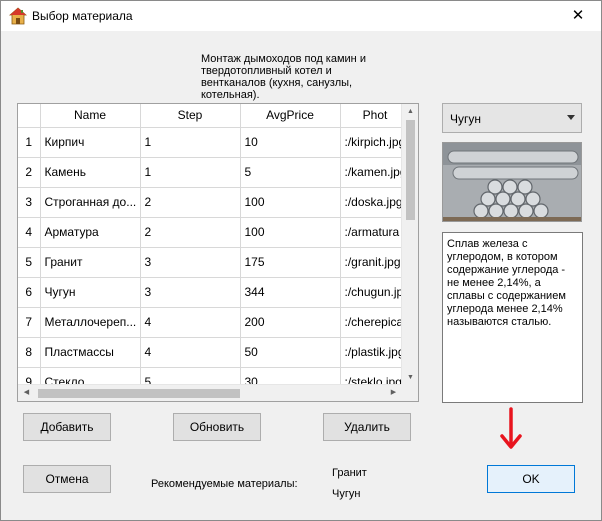  Describe the element at coordinates (190, 116) in the screenshot. I see `column-header-step: Step` at that location.